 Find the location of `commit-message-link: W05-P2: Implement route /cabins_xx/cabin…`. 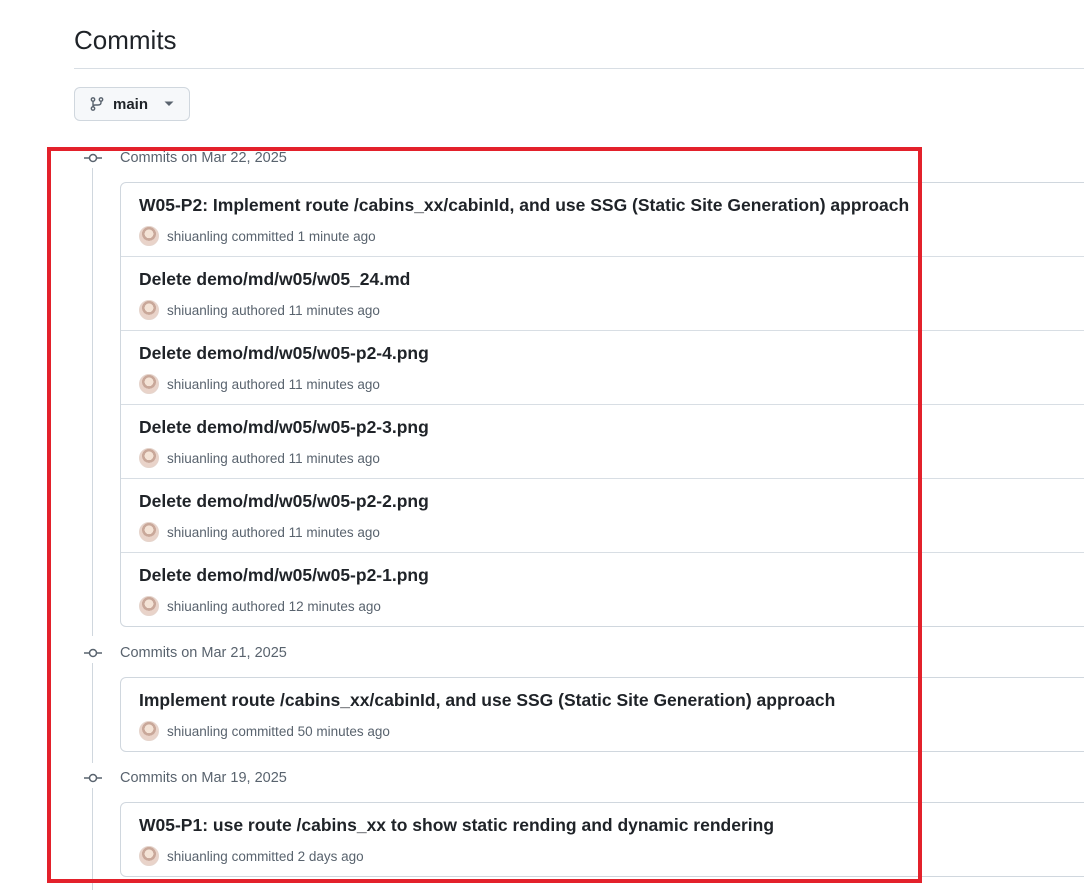

commit-message-link: W05-P2: Implement route /cabins_xx/cabin… is located at coordinates (524, 205).